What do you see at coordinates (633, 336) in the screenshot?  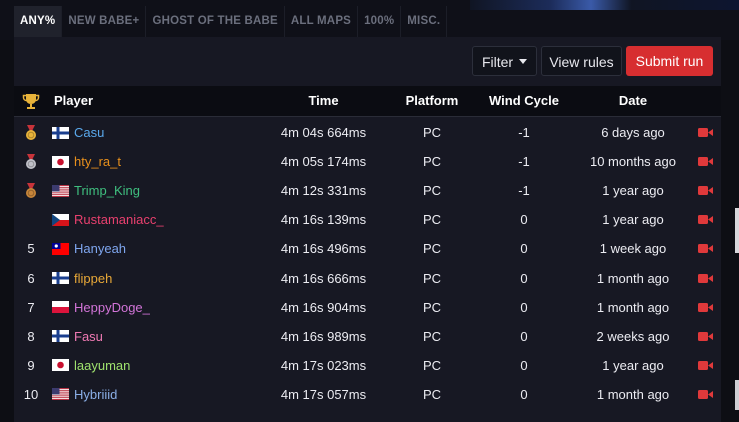 I see `date-cell: 2 weeks ago` at bounding box center [633, 336].